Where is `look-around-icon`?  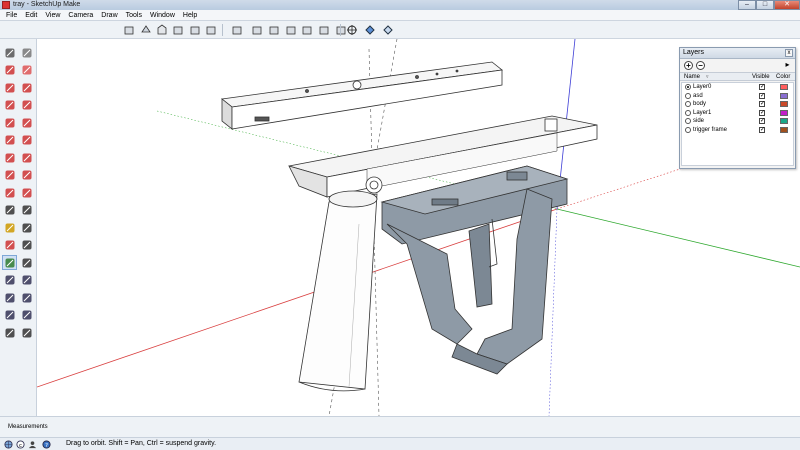 look-around-icon is located at coordinates (26, 315).